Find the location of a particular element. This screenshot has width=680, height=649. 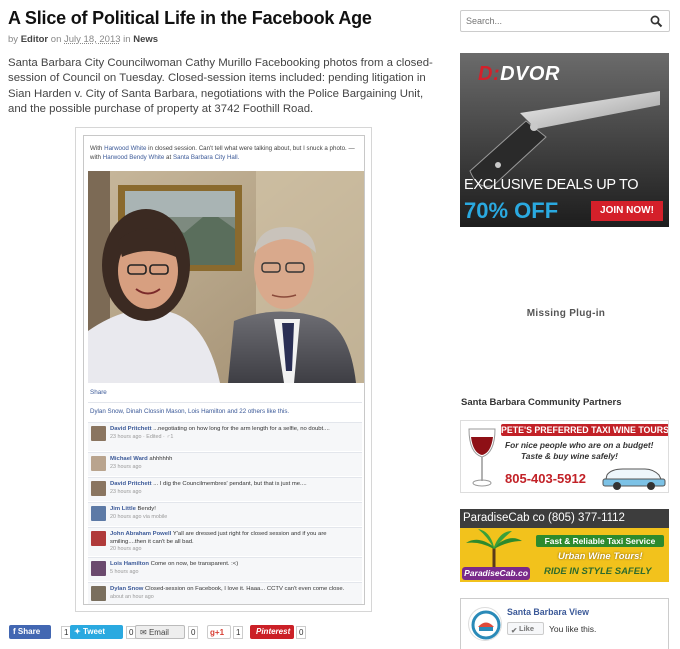

fb-caption-at: at is located at coordinates (169, 157).